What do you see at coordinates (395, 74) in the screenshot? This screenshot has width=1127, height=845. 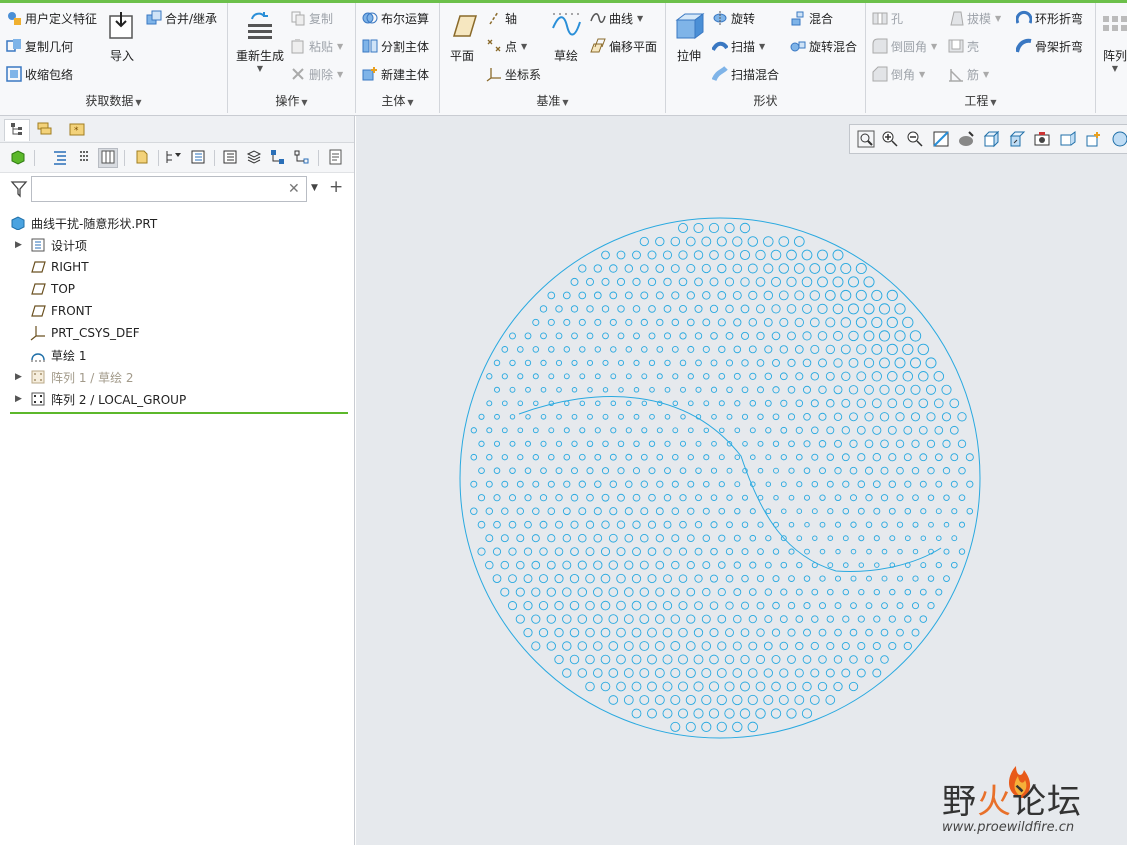 I see `new-body-button: 新建主体` at bounding box center [395, 74].